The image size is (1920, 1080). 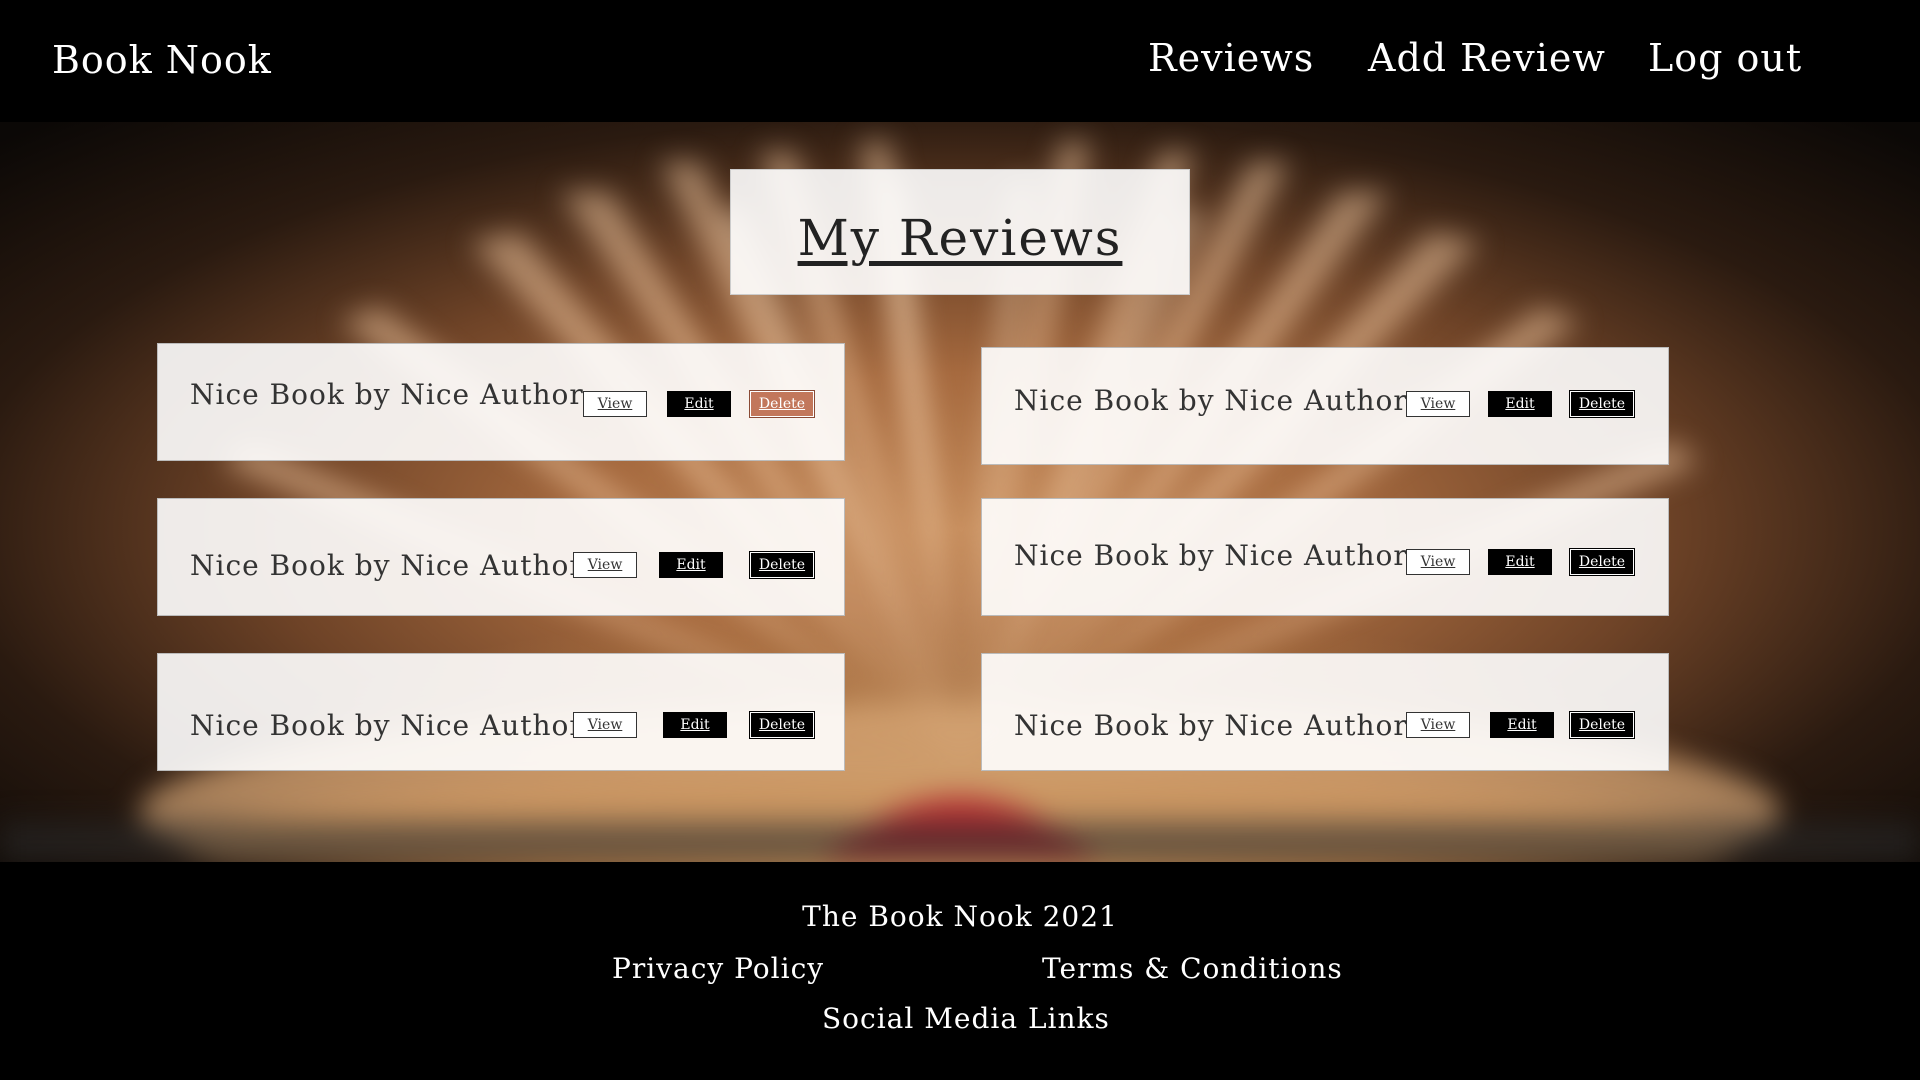 I want to click on brand-logo-link: Book Nook, so click(x=162, y=60).